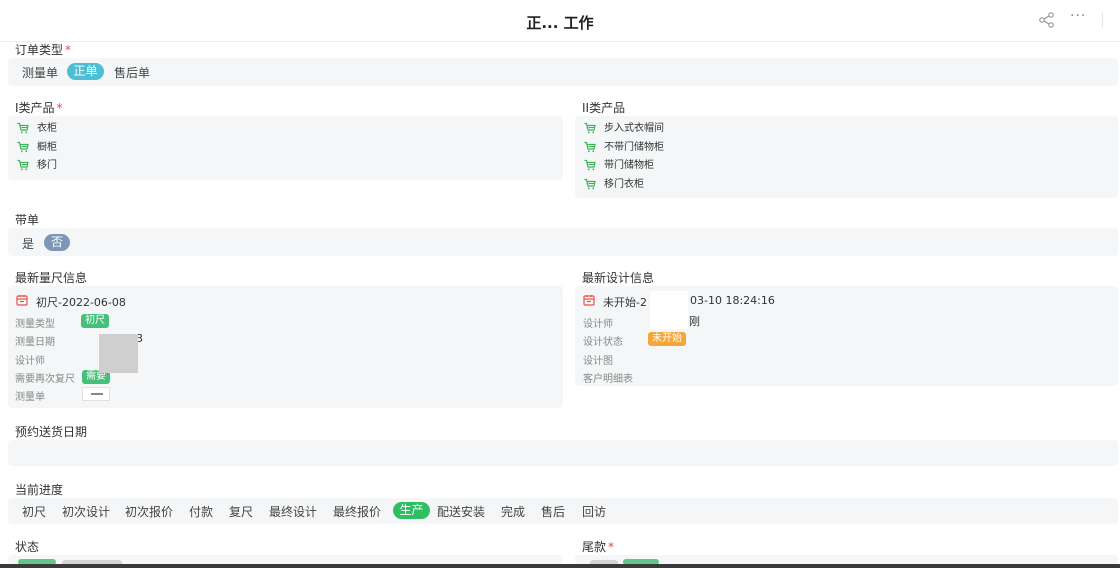 This screenshot has height=568, width=1120. What do you see at coordinates (1102, 20) in the screenshot?
I see `divider` at bounding box center [1102, 20].